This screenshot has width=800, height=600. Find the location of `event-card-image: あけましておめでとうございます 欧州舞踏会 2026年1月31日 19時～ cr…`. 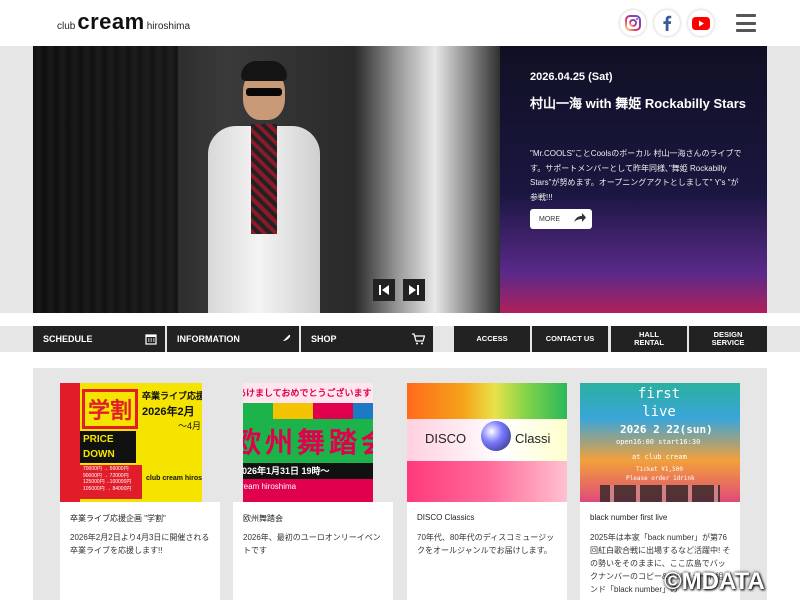

event-card-image: あけましておめでとうございます 欧州舞踏会 2026年1月31日 19時～ cr… is located at coordinates (313, 442).